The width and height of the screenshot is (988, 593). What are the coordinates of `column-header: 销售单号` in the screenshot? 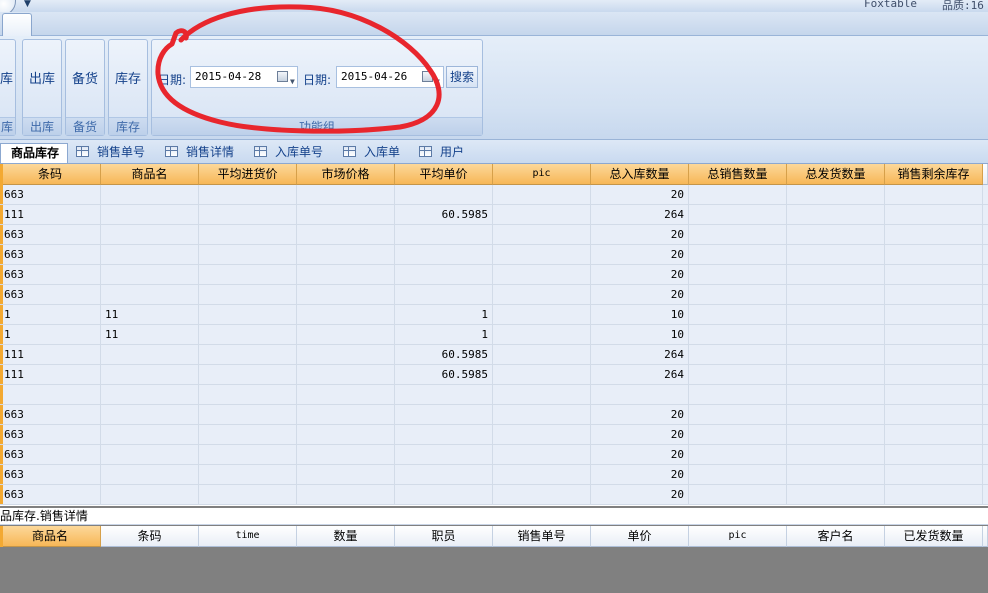 It's located at (542, 536).